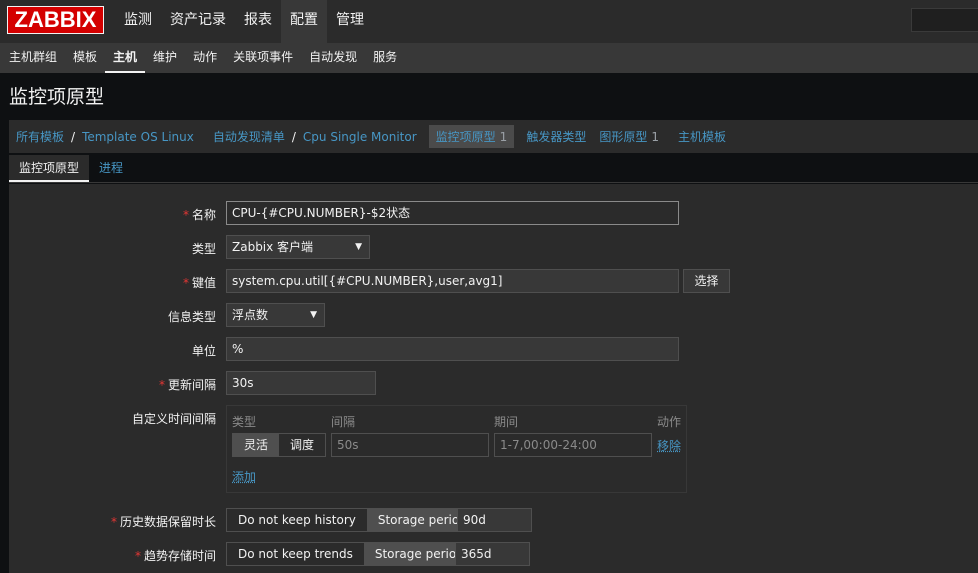 Image resolution: width=978 pixels, height=573 pixels. What do you see at coordinates (333, 58) in the screenshot?
I see `subnav-discovery: 自动发现` at bounding box center [333, 58].